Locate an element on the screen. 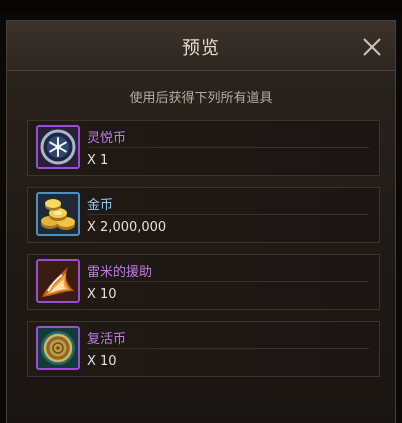  list-item: 灵悦币 X 1 is located at coordinates (203, 148).